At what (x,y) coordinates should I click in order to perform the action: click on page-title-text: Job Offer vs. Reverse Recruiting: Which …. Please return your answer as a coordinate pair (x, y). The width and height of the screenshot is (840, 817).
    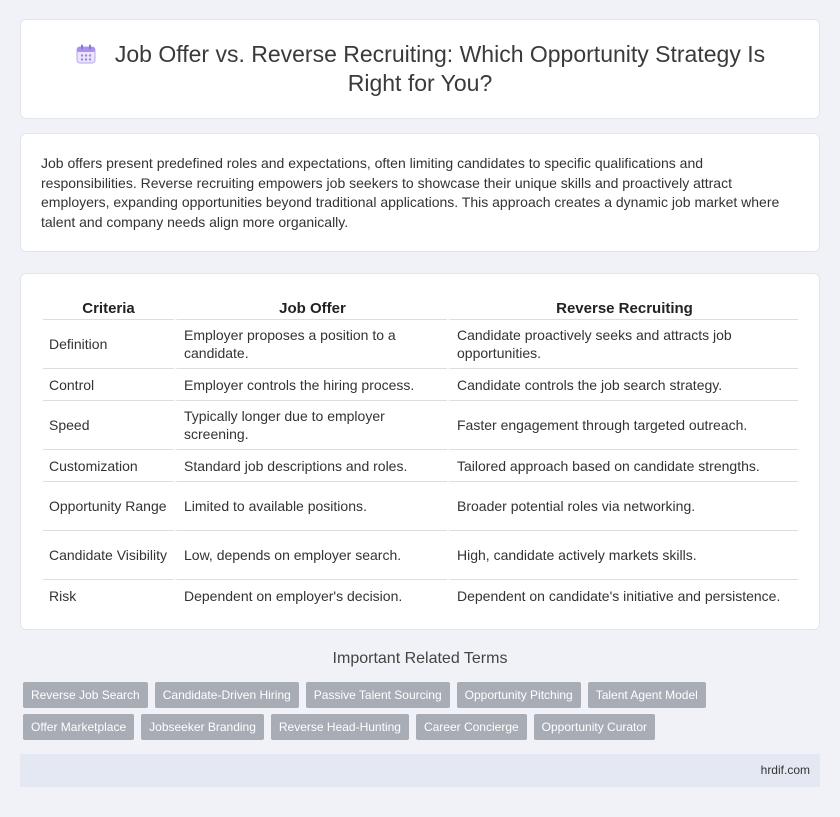
    Looking at the image, I should click on (440, 68).